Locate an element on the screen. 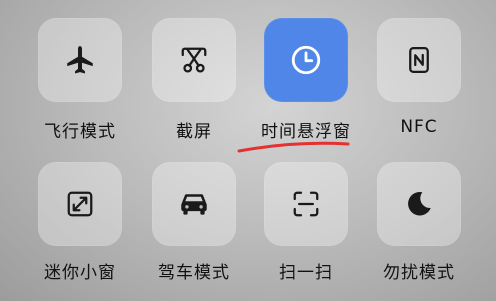  nfc-label: NFC is located at coordinates (419, 127).